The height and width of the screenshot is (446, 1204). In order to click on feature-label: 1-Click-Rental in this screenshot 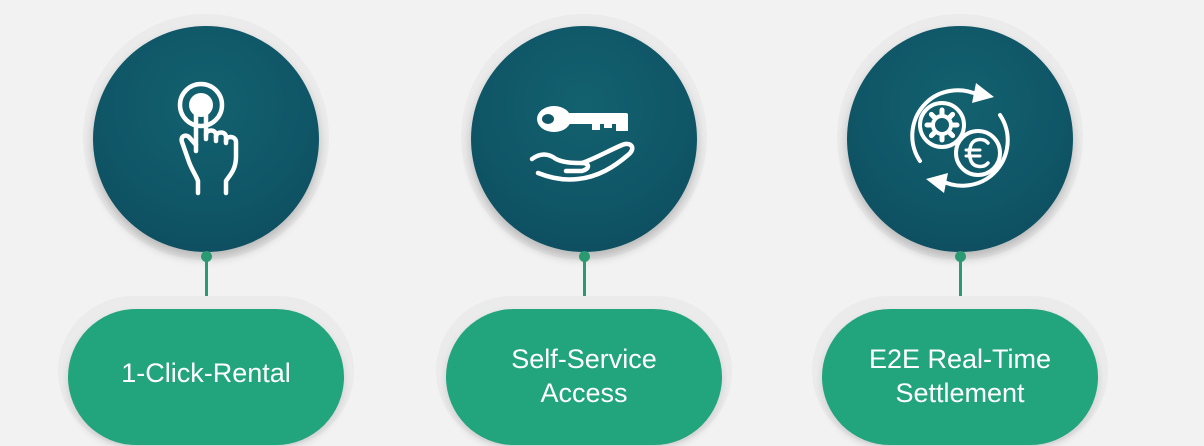, I will do `click(206, 373)`.